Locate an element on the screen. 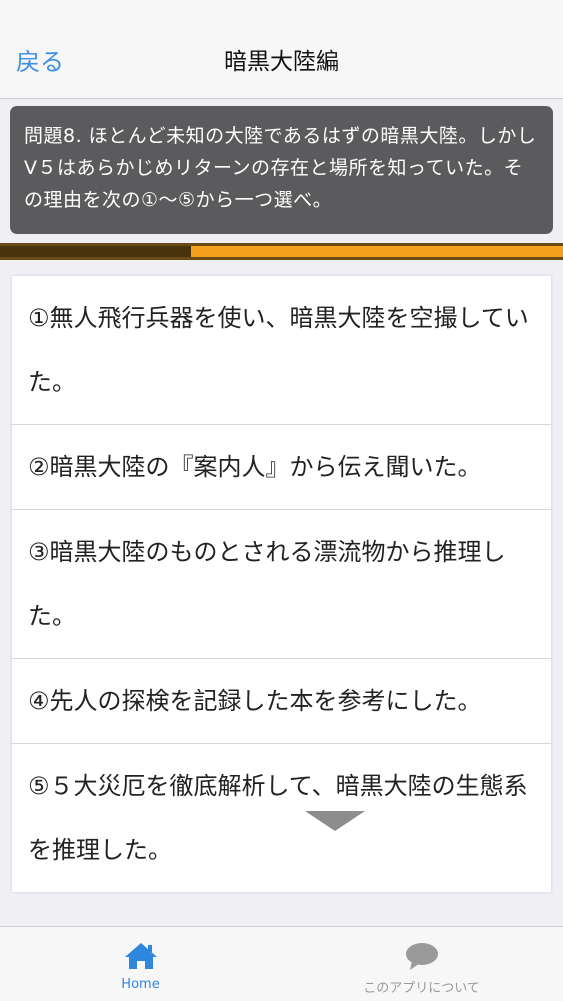  tab-about: このアプリについて is located at coordinates (421, 964).